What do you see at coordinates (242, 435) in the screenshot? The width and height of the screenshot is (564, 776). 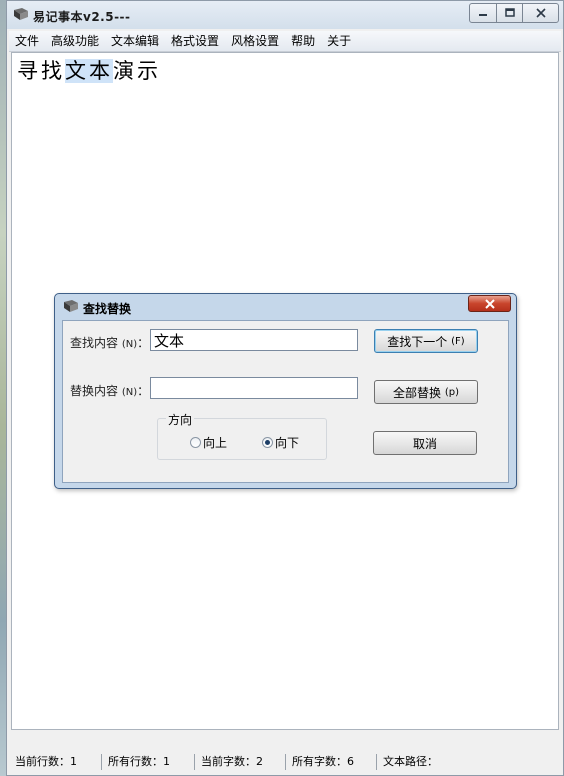 I see `direction-group: 方向 向上 向下` at bounding box center [242, 435].